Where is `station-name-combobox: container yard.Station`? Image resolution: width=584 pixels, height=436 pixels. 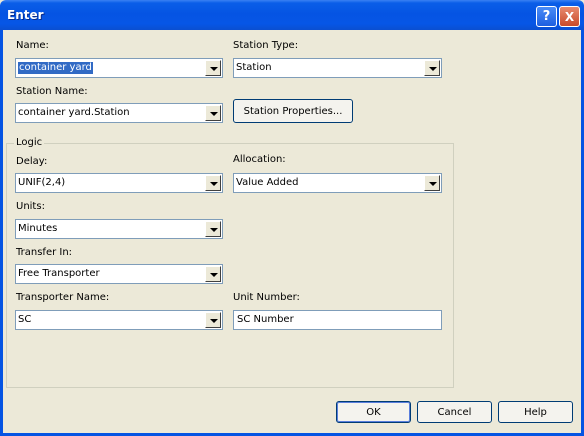 station-name-combobox: container yard.Station is located at coordinates (119, 113).